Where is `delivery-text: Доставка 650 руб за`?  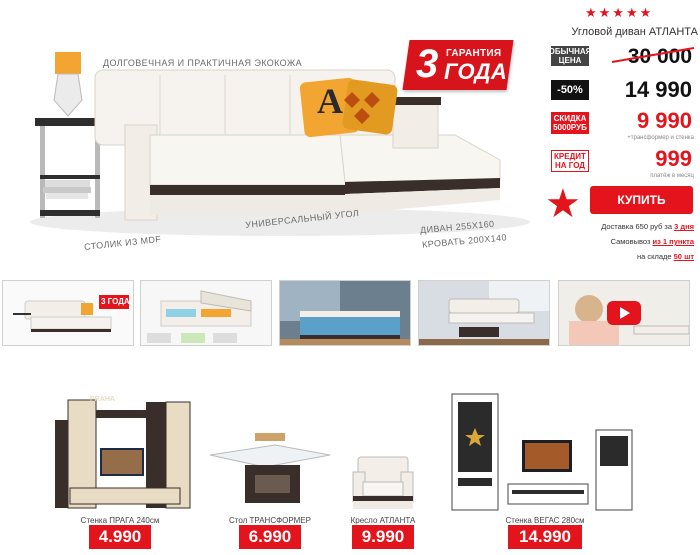
delivery-text: Доставка 650 руб за is located at coordinates (638, 226).